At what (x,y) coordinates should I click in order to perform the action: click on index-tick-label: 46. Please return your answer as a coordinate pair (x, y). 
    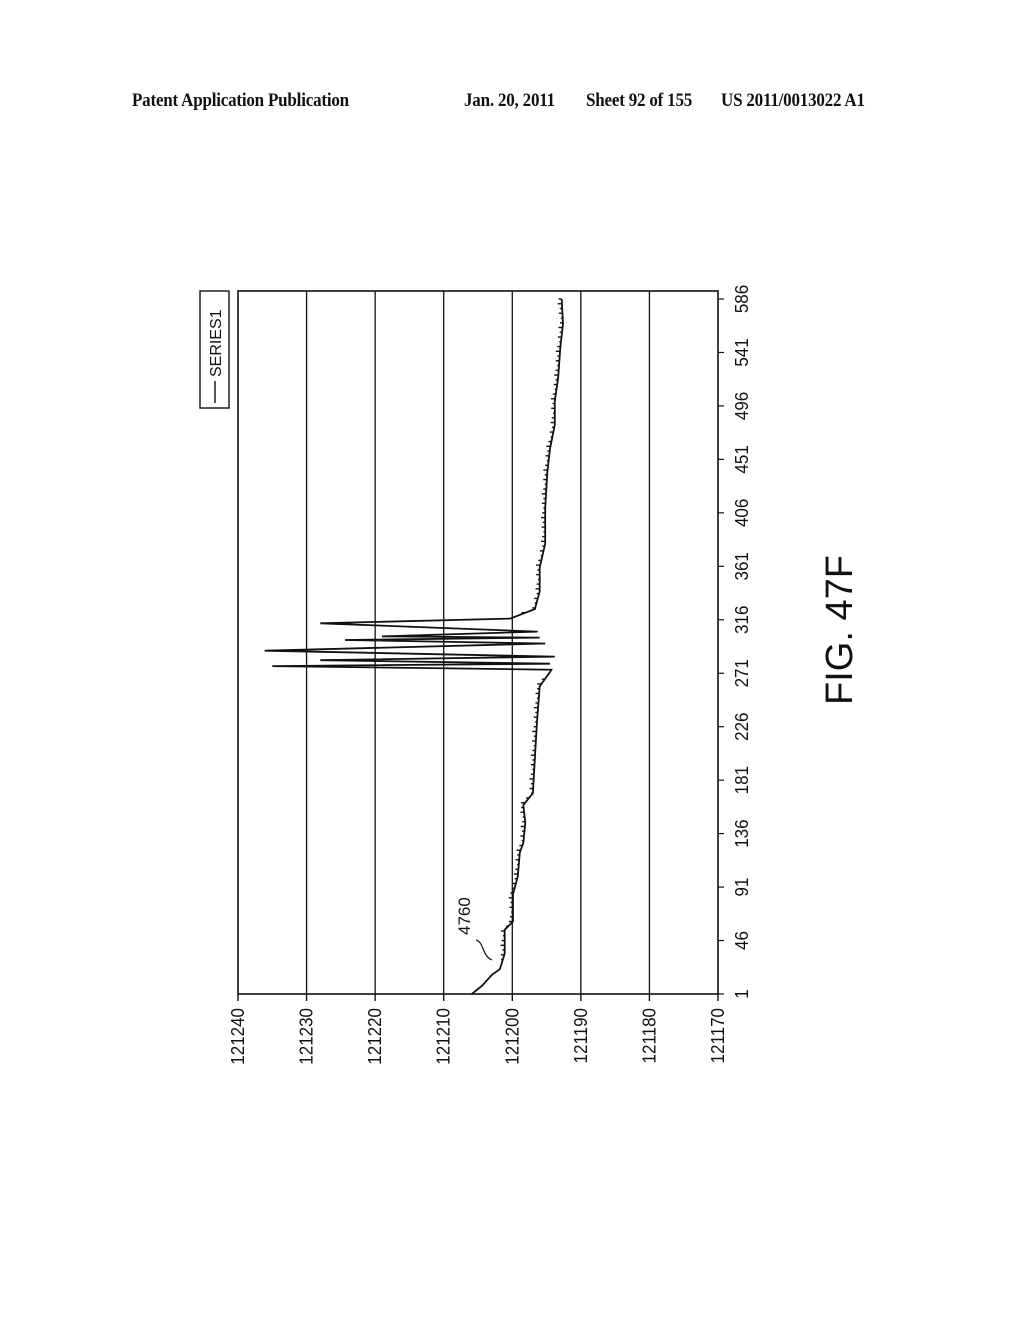
    Looking at the image, I should click on (741, 940).